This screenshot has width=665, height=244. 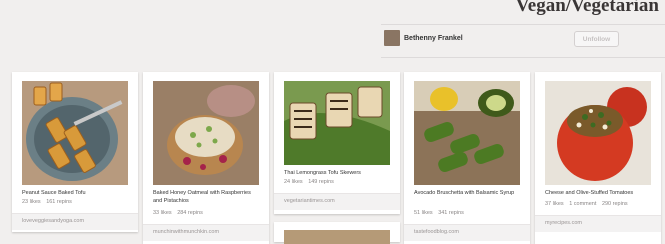 What do you see at coordinates (583, 204) in the screenshot?
I see `comments-count: 1 comment` at bounding box center [583, 204].